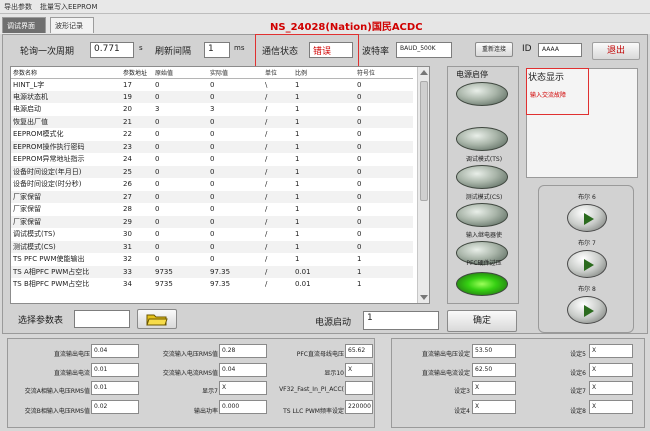 The height and width of the screenshot is (431, 650). What do you see at coordinates (494, 49) in the screenshot?
I see `reconnect-button: 重新连接` at bounding box center [494, 49].